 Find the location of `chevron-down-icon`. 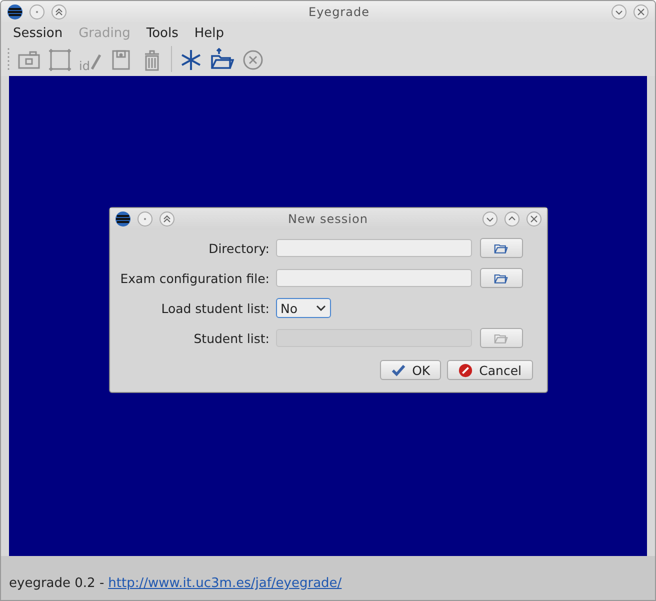

chevron-down-icon is located at coordinates (321, 308).